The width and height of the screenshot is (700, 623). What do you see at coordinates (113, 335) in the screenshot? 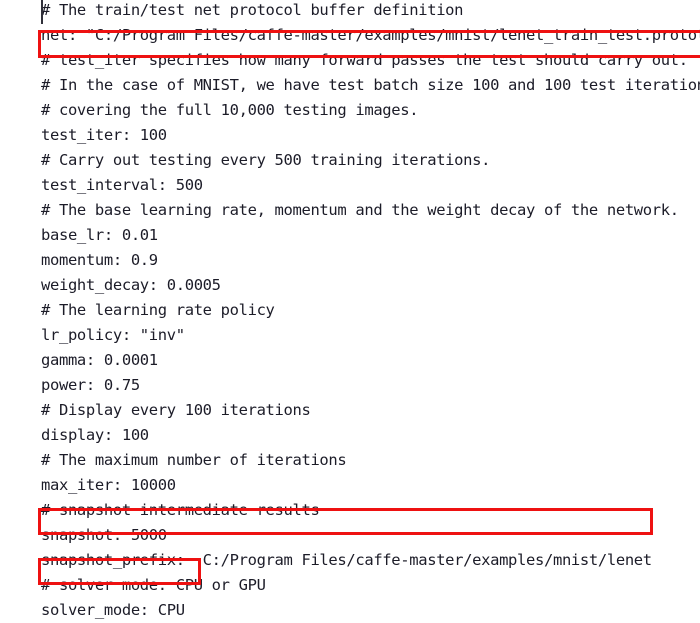
I see `code-line: lr_policy: "inv"` at bounding box center [113, 335].